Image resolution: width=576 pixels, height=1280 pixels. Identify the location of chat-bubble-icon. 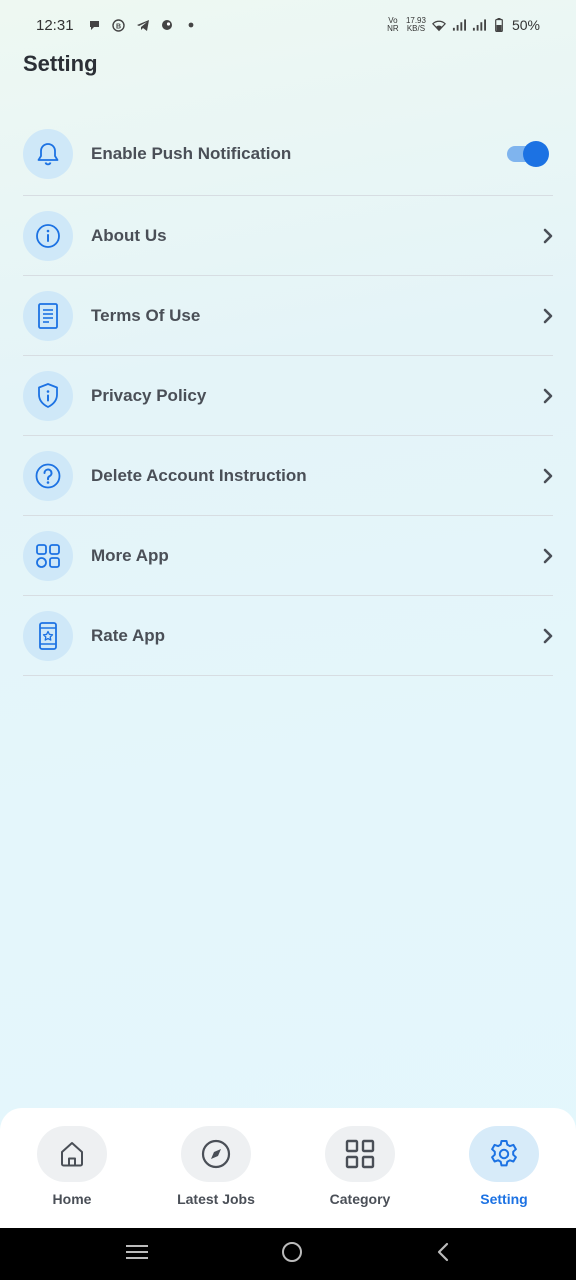
(95, 25).